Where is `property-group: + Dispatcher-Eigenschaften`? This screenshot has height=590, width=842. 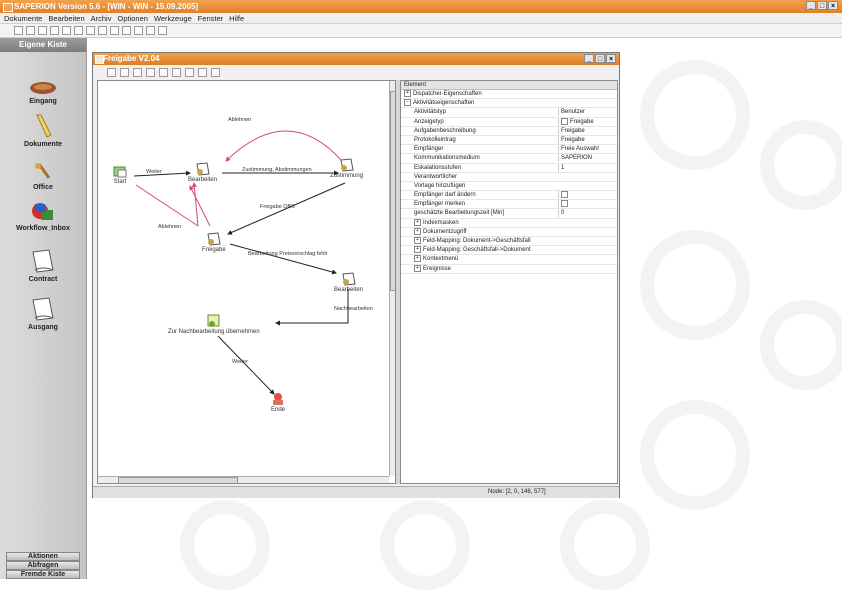 property-group: + Dispatcher-Eigenschaften is located at coordinates (509, 95).